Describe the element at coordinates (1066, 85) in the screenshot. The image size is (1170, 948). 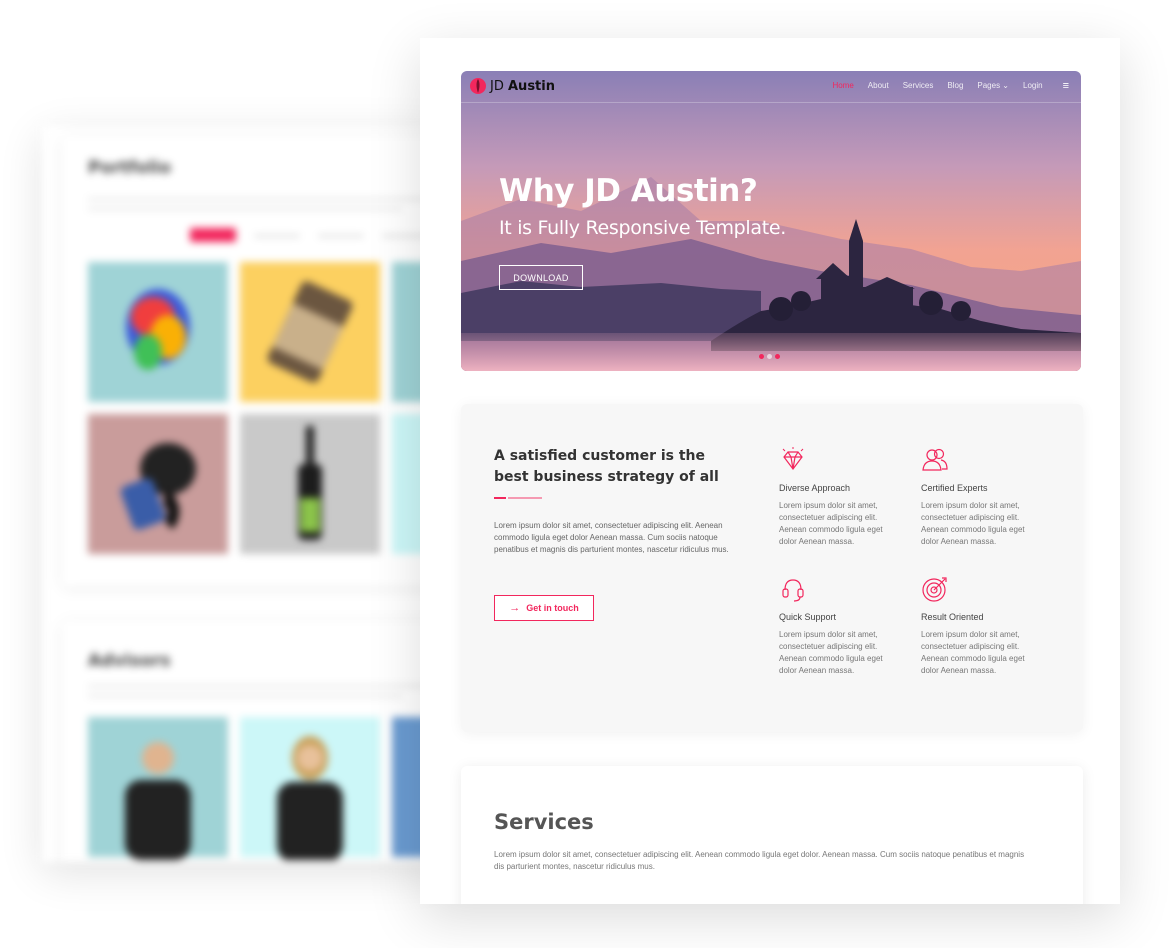
I see `hamburger-menu-icon: ≡` at that location.